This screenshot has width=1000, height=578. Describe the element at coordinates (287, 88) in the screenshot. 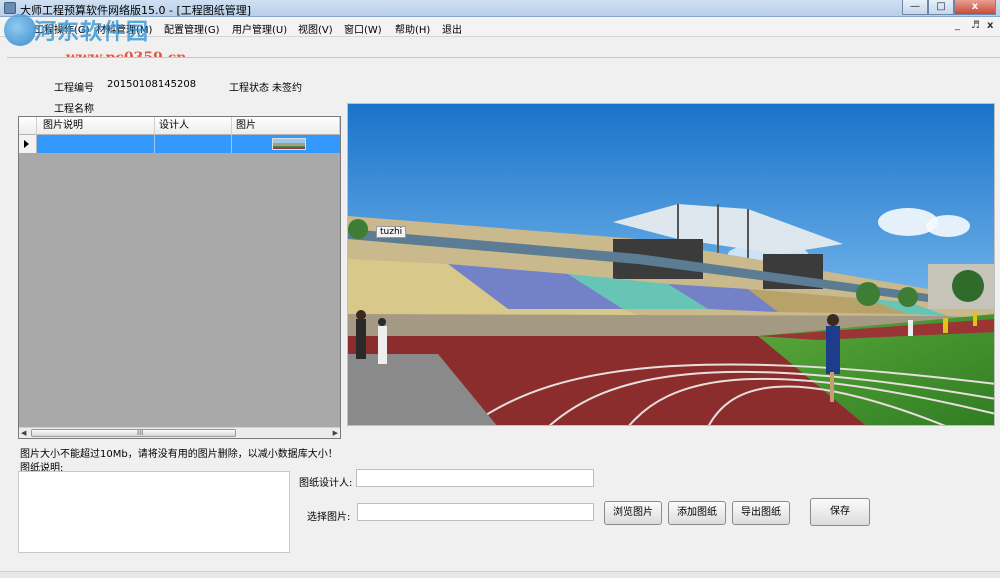

I see `project-status-value: 未签约` at that location.